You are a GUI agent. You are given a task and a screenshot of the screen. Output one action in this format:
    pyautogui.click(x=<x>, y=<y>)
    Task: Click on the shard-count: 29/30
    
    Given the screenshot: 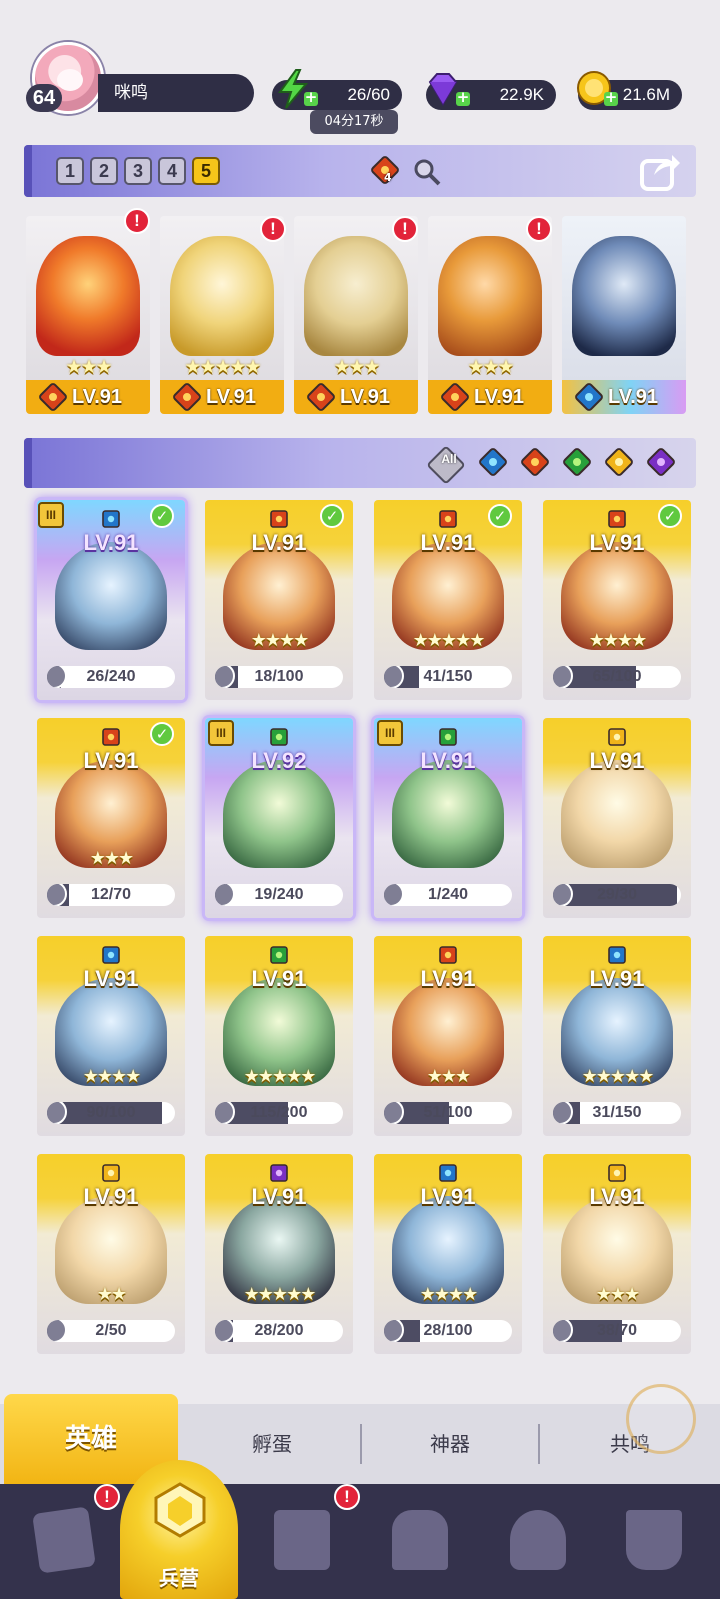 What is the action you would take?
    pyautogui.click(x=617, y=894)
    